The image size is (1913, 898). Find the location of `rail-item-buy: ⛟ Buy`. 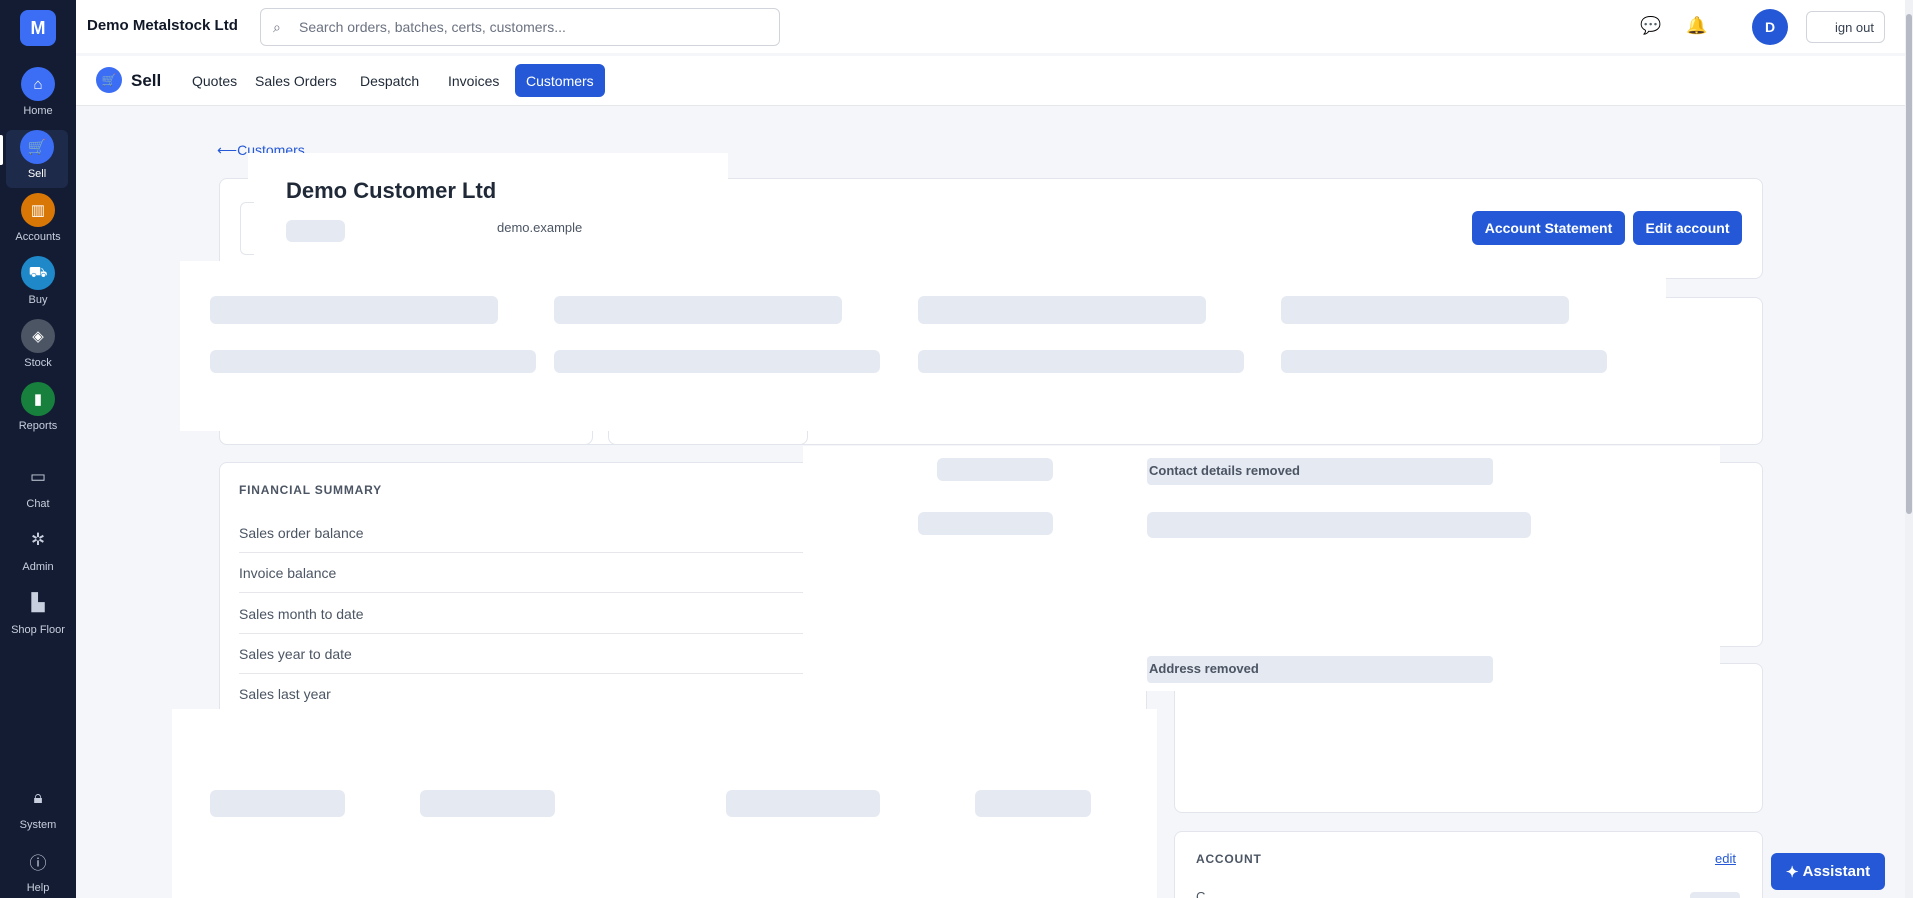

rail-item-buy: ⛟ Buy is located at coordinates (38, 285).